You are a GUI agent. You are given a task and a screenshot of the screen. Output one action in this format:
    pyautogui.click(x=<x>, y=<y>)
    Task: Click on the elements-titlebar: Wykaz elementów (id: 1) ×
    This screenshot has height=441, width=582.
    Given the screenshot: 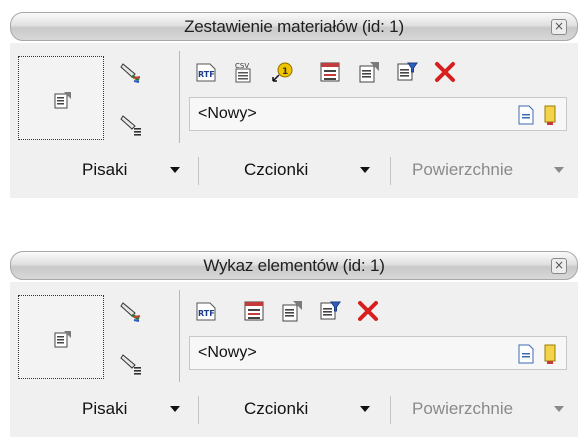 What is the action you would take?
    pyautogui.click(x=294, y=265)
    